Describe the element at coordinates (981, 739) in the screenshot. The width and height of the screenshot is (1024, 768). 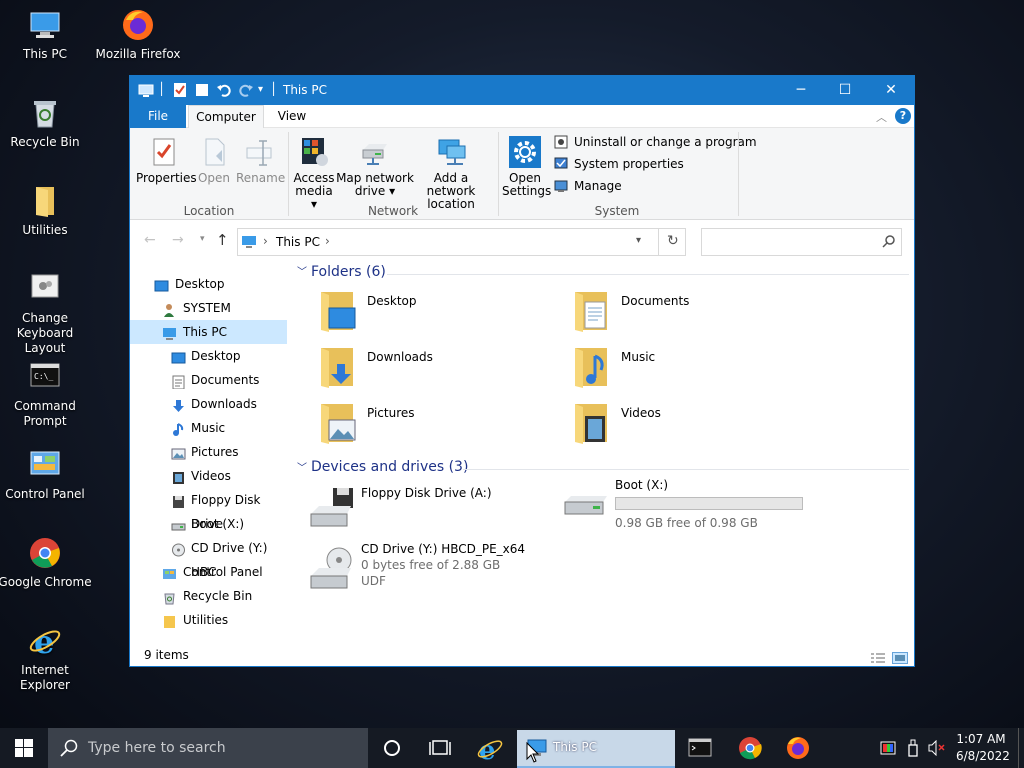
I see `clock-time: 1:07 AM` at that location.